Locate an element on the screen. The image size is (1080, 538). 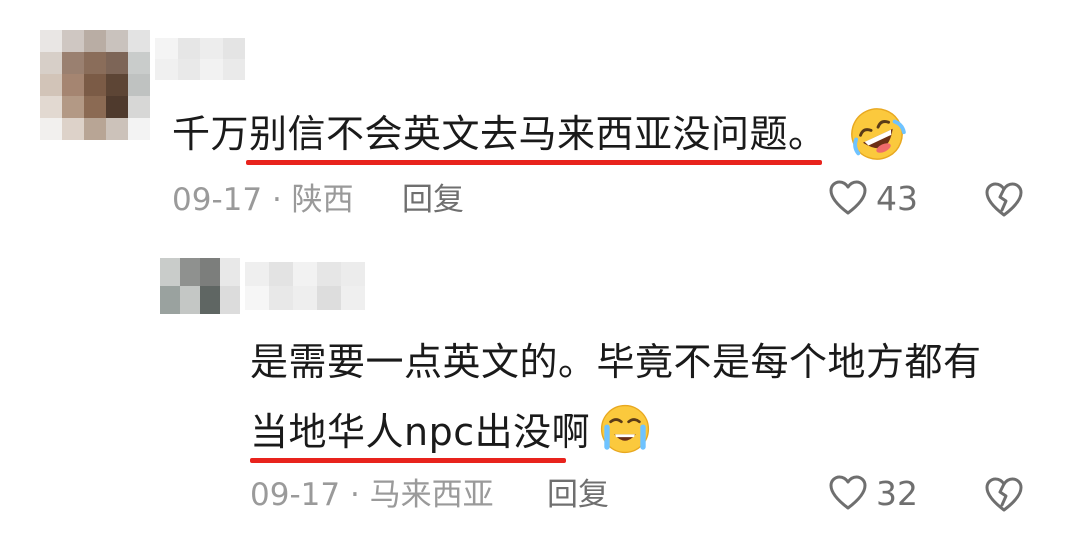
comment-location: 马来西亚 is located at coordinates (431, 495).